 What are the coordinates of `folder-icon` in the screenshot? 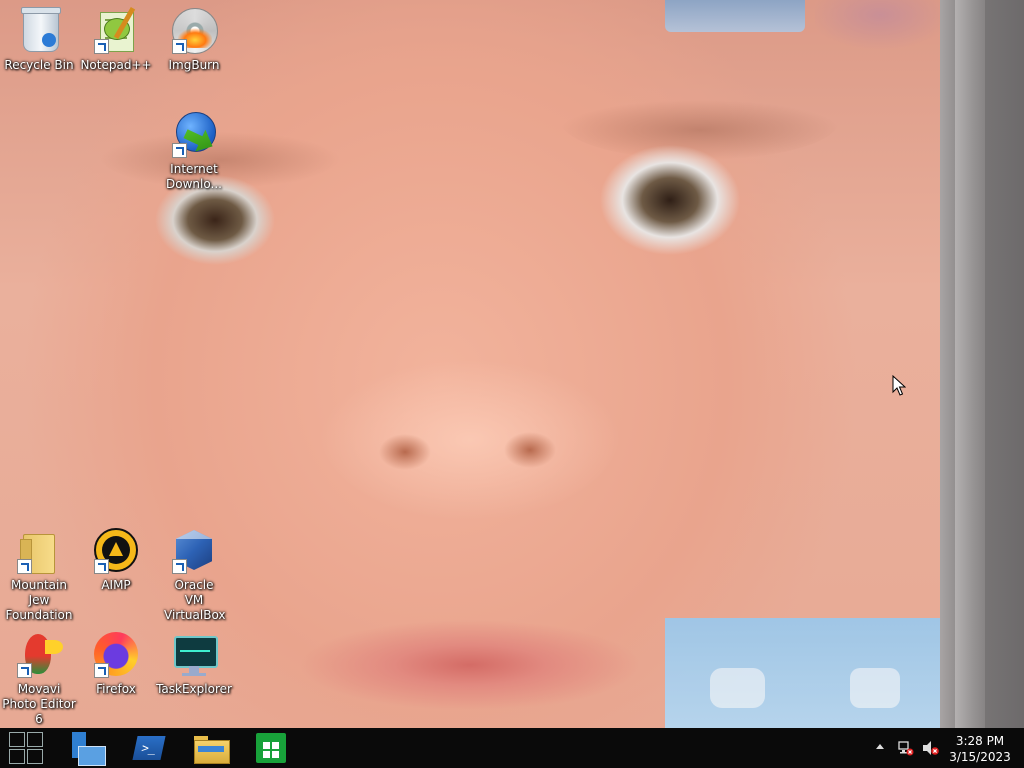 It's located at (39, 550).